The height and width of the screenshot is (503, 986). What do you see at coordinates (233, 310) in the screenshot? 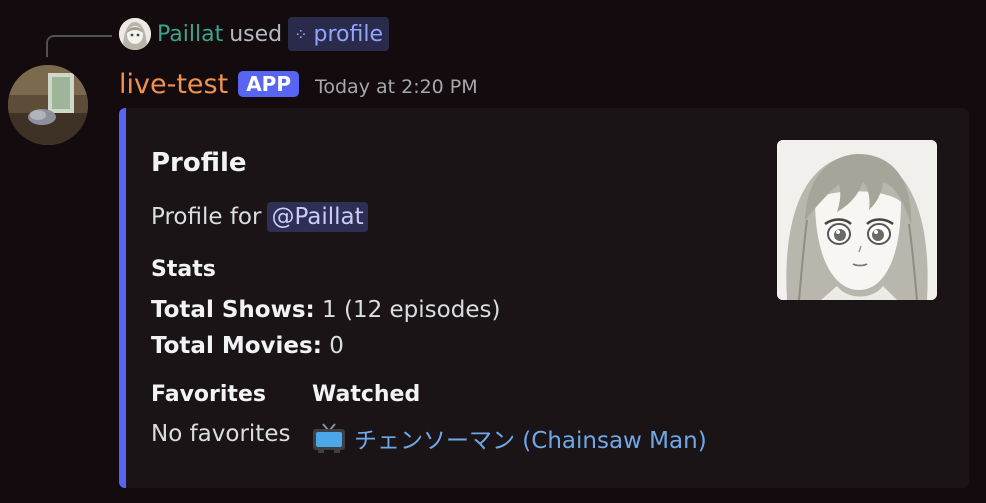
I see `total-shows-label: Total Shows:` at bounding box center [233, 310].